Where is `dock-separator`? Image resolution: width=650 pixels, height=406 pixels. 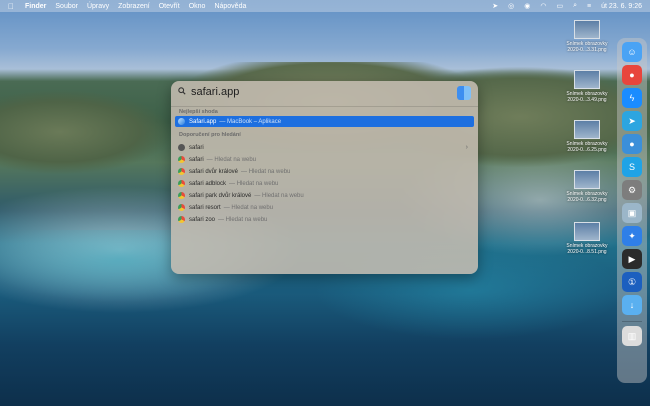
dock-separator is located at coordinates (632, 321).